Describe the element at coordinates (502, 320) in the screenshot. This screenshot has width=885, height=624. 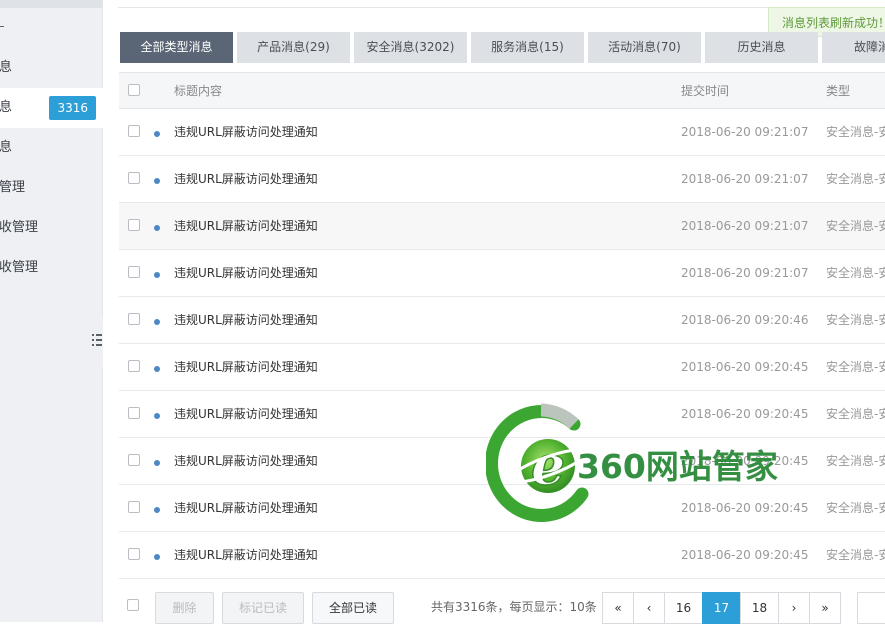
I see `table-row: 违规URL屏蔽访问处理通知 2018-06-20 09:20:46 安全消息-安` at that location.